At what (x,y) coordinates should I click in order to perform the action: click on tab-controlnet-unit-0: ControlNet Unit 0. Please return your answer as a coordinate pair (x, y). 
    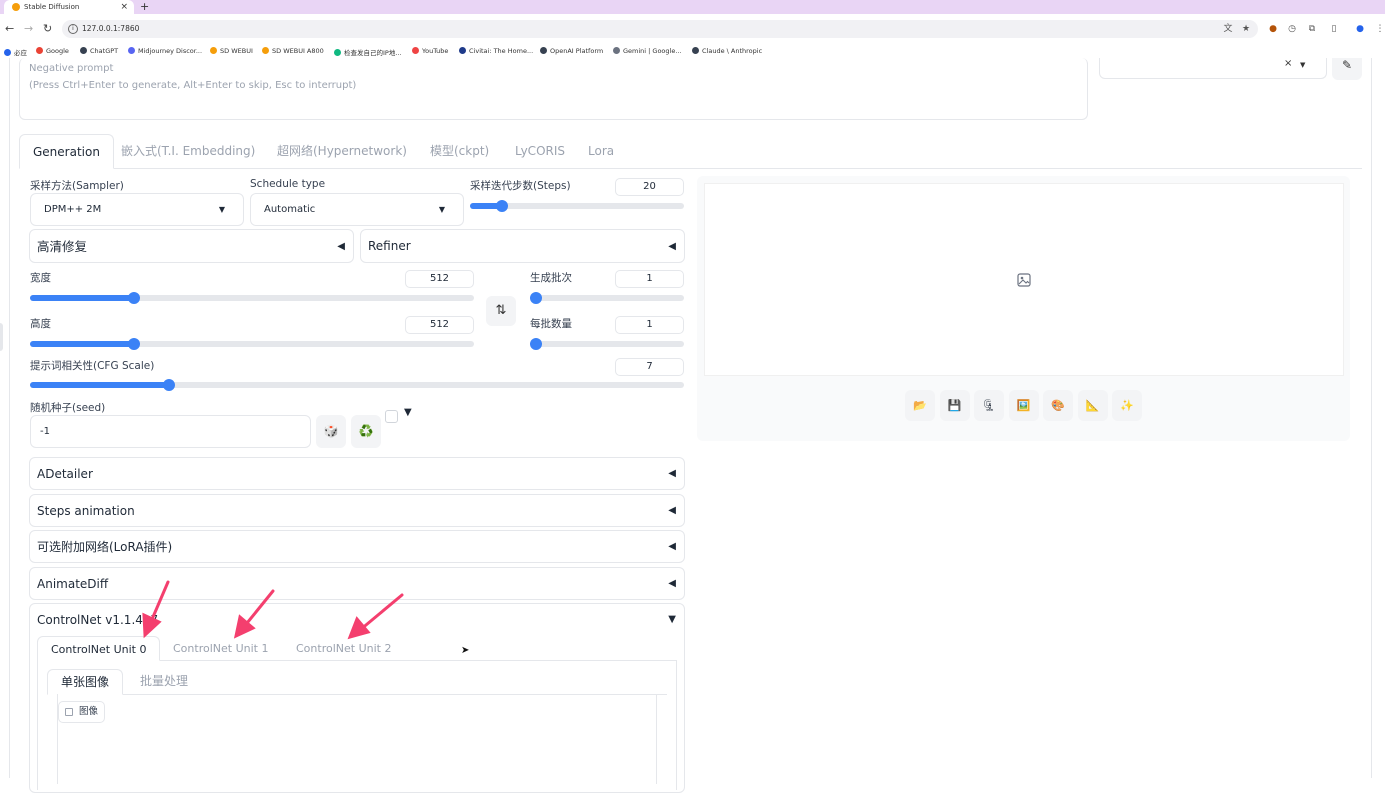
    Looking at the image, I should click on (99, 648).